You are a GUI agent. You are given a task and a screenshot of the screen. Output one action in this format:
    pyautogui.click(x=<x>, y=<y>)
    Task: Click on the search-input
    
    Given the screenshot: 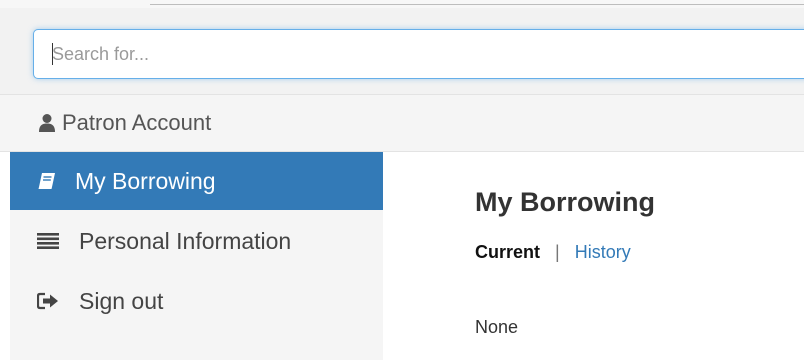 What is the action you would take?
    pyautogui.click(x=418, y=54)
    